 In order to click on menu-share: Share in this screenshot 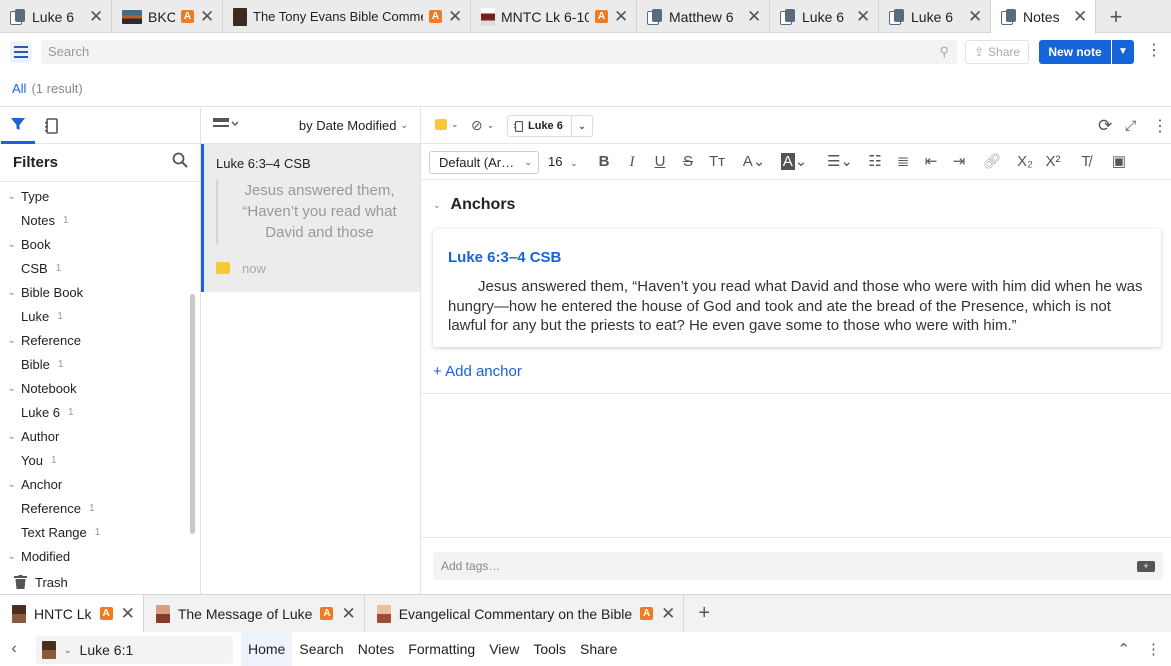, I will do `click(598, 649)`.